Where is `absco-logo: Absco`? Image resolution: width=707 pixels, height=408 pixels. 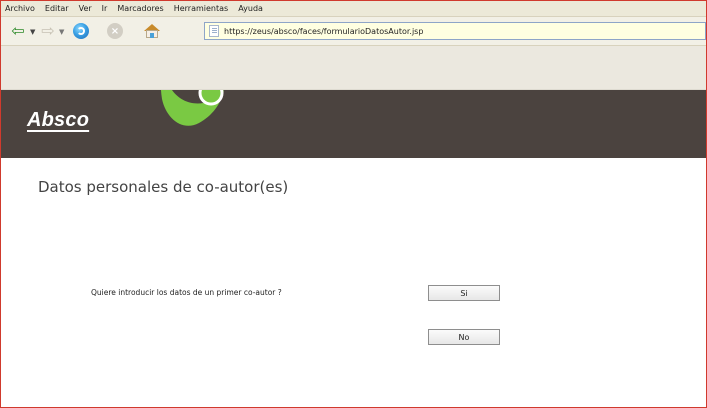
absco-logo: Absco is located at coordinates (58, 120).